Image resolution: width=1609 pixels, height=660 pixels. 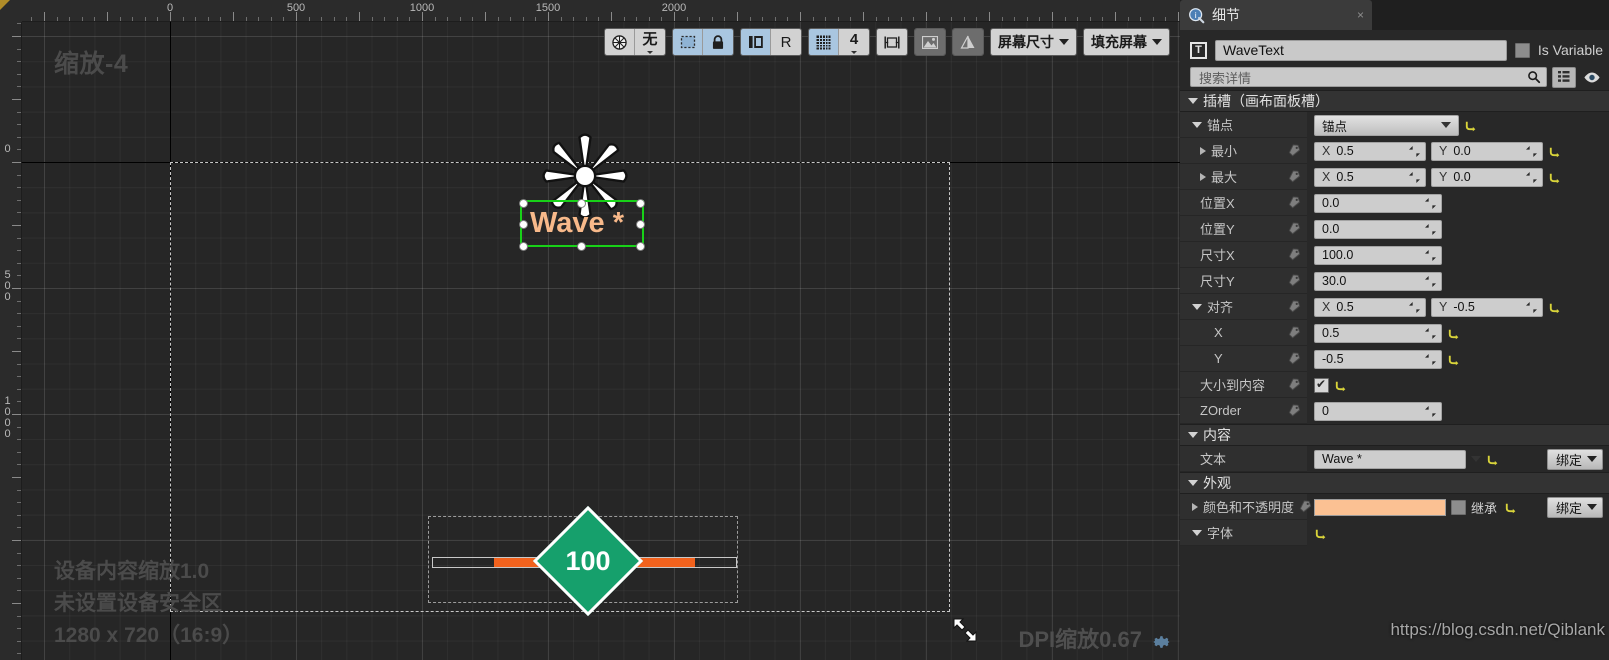 I want to click on category-slot: 插槽（画布面板槽）, so click(x=1394, y=101).